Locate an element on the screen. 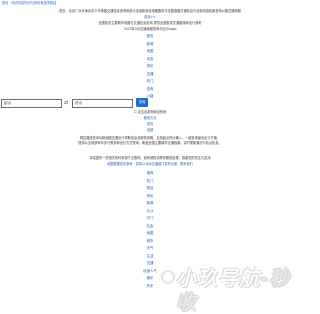  nav-item: 生活 is located at coordinates (150, 257).